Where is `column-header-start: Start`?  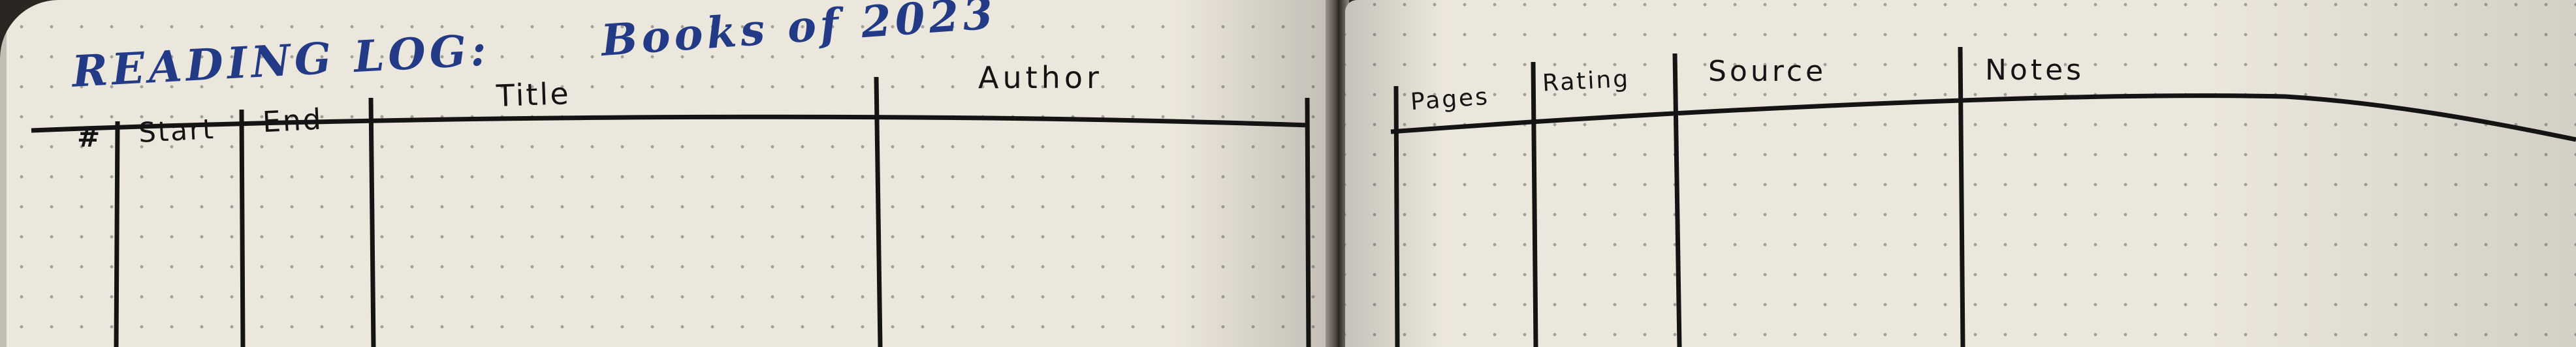
column-header-start: Start is located at coordinates (176, 130).